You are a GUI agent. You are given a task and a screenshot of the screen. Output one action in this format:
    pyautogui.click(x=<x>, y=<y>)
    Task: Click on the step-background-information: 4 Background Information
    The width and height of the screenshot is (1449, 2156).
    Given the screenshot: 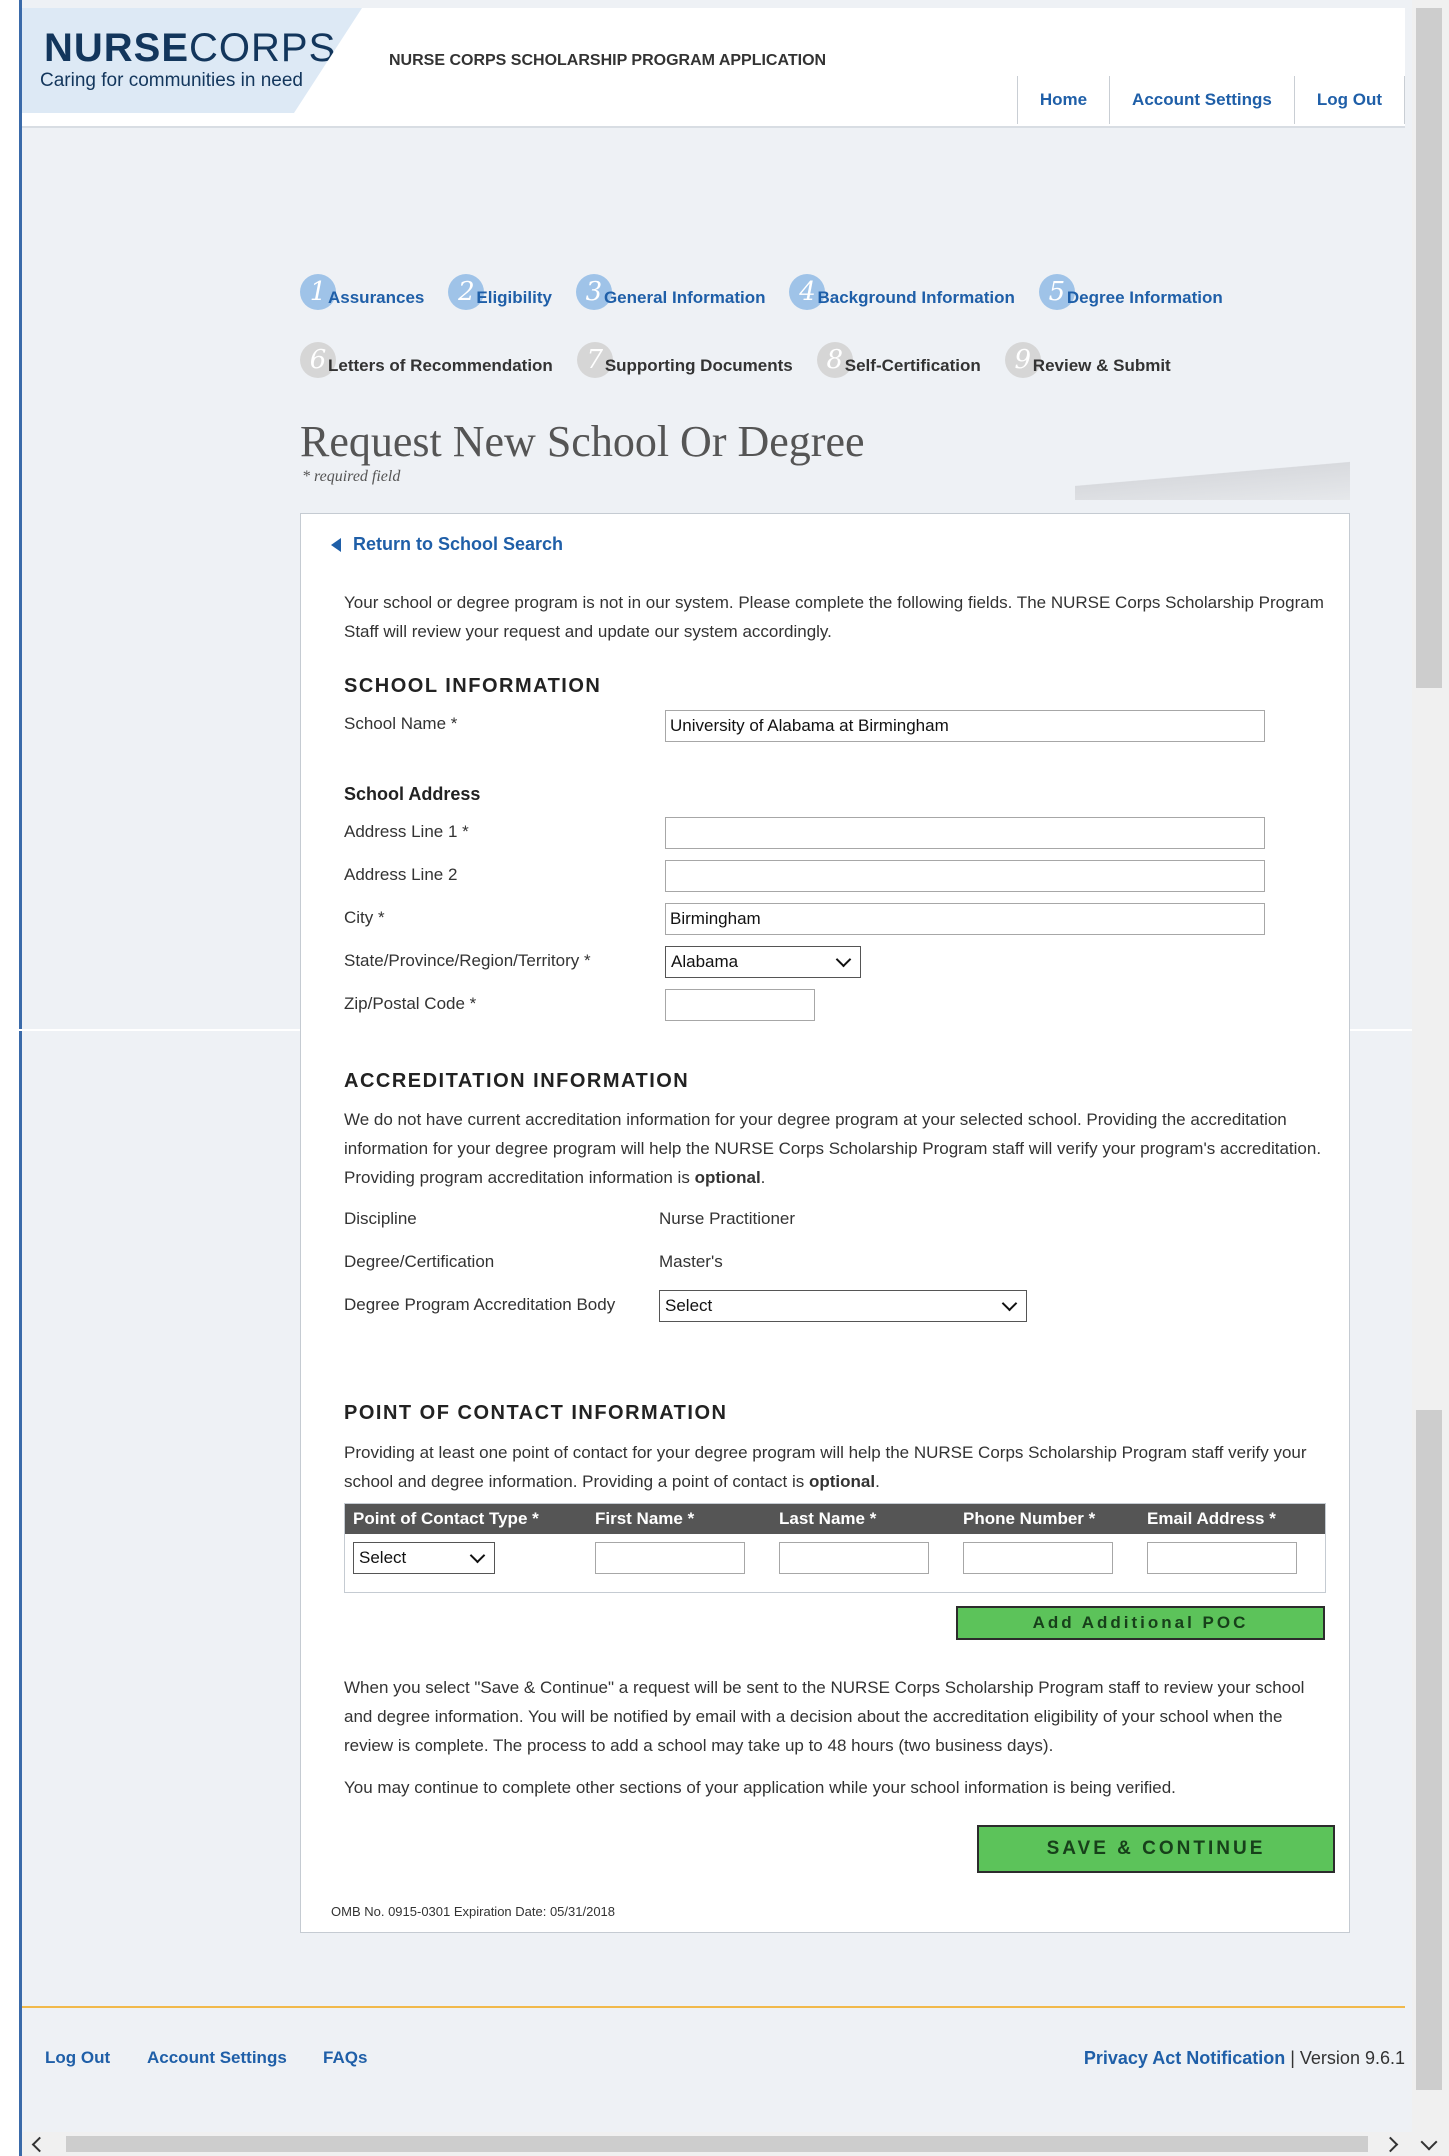 What is the action you would take?
    pyautogui.click(x=902, y=290)
    